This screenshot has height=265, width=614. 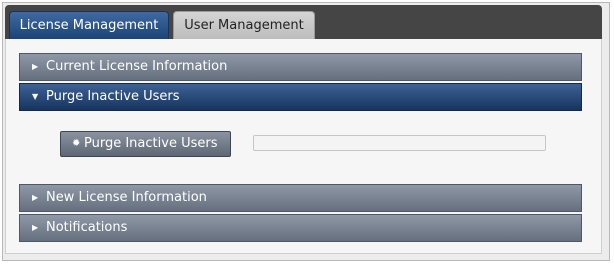 I want to click on chevron-down-icon: ▼, so click(x=35, y=96).